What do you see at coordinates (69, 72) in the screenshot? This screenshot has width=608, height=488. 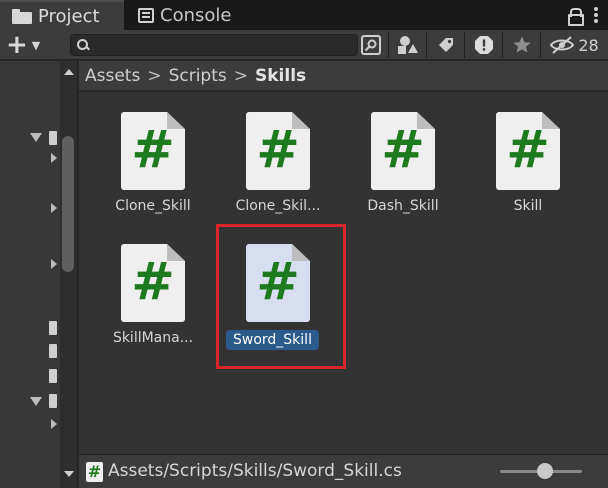 I see `scroll-up-icon` at bounding box center [69, 72].